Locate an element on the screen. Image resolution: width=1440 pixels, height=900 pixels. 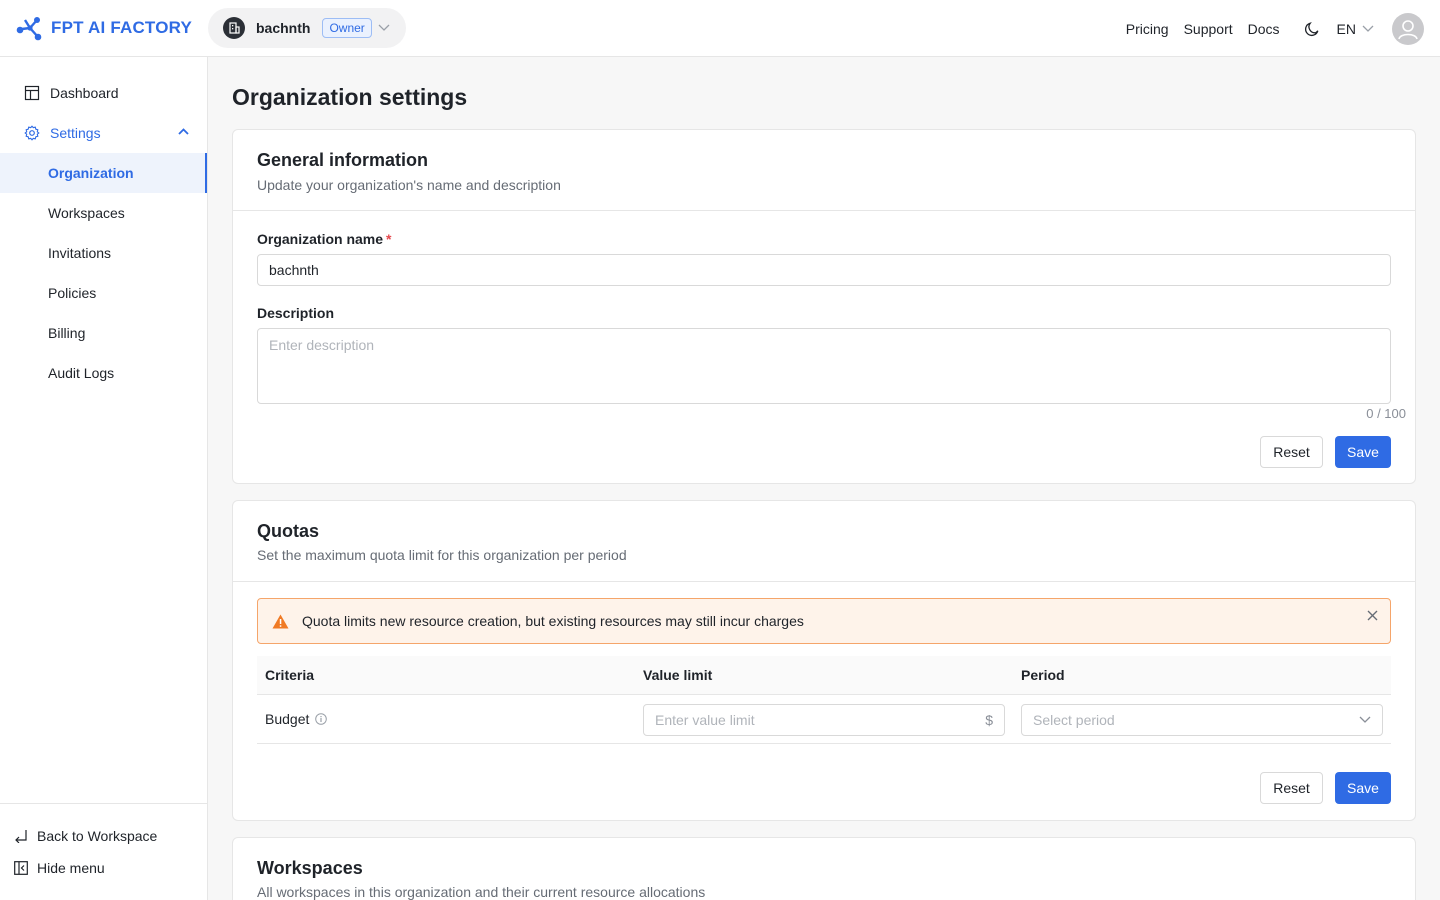
logo-icon is located at coordinates (29, 28).